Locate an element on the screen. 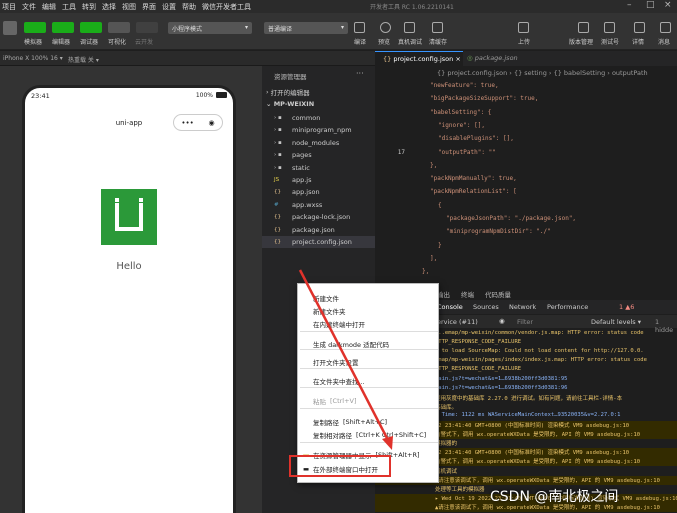 This screenshot has height=513, width=677. watermark-text: CSDN @南北极之间 is located at coordinates (554, 497).